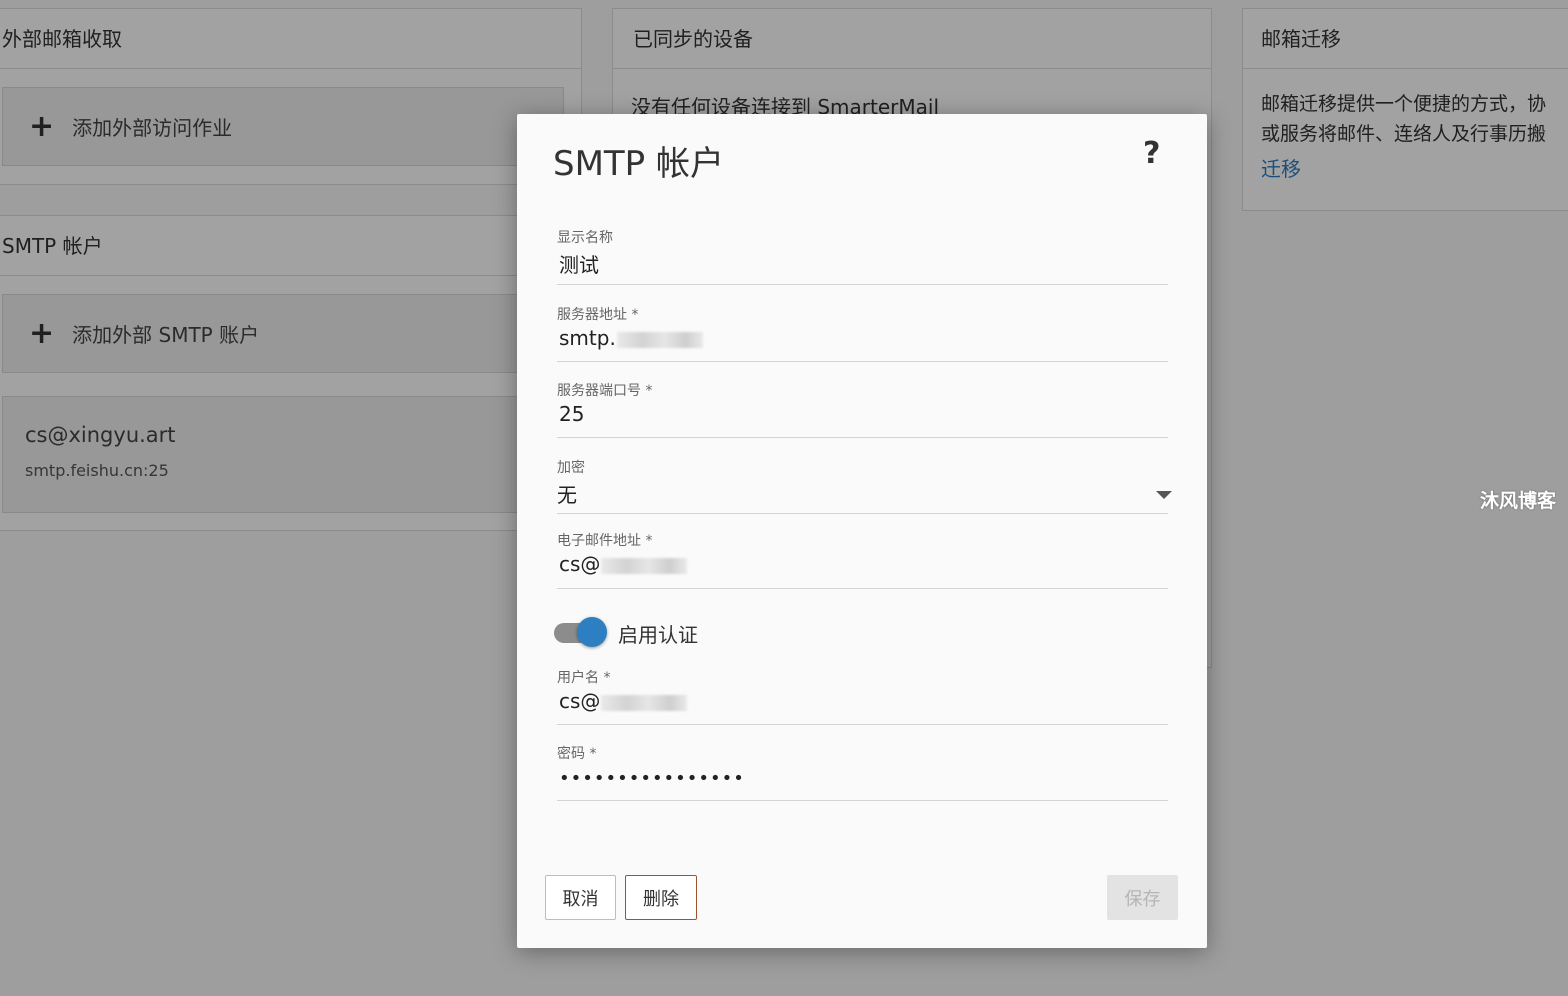  I want to click on cancel-button: 取消, so click(580, 897).